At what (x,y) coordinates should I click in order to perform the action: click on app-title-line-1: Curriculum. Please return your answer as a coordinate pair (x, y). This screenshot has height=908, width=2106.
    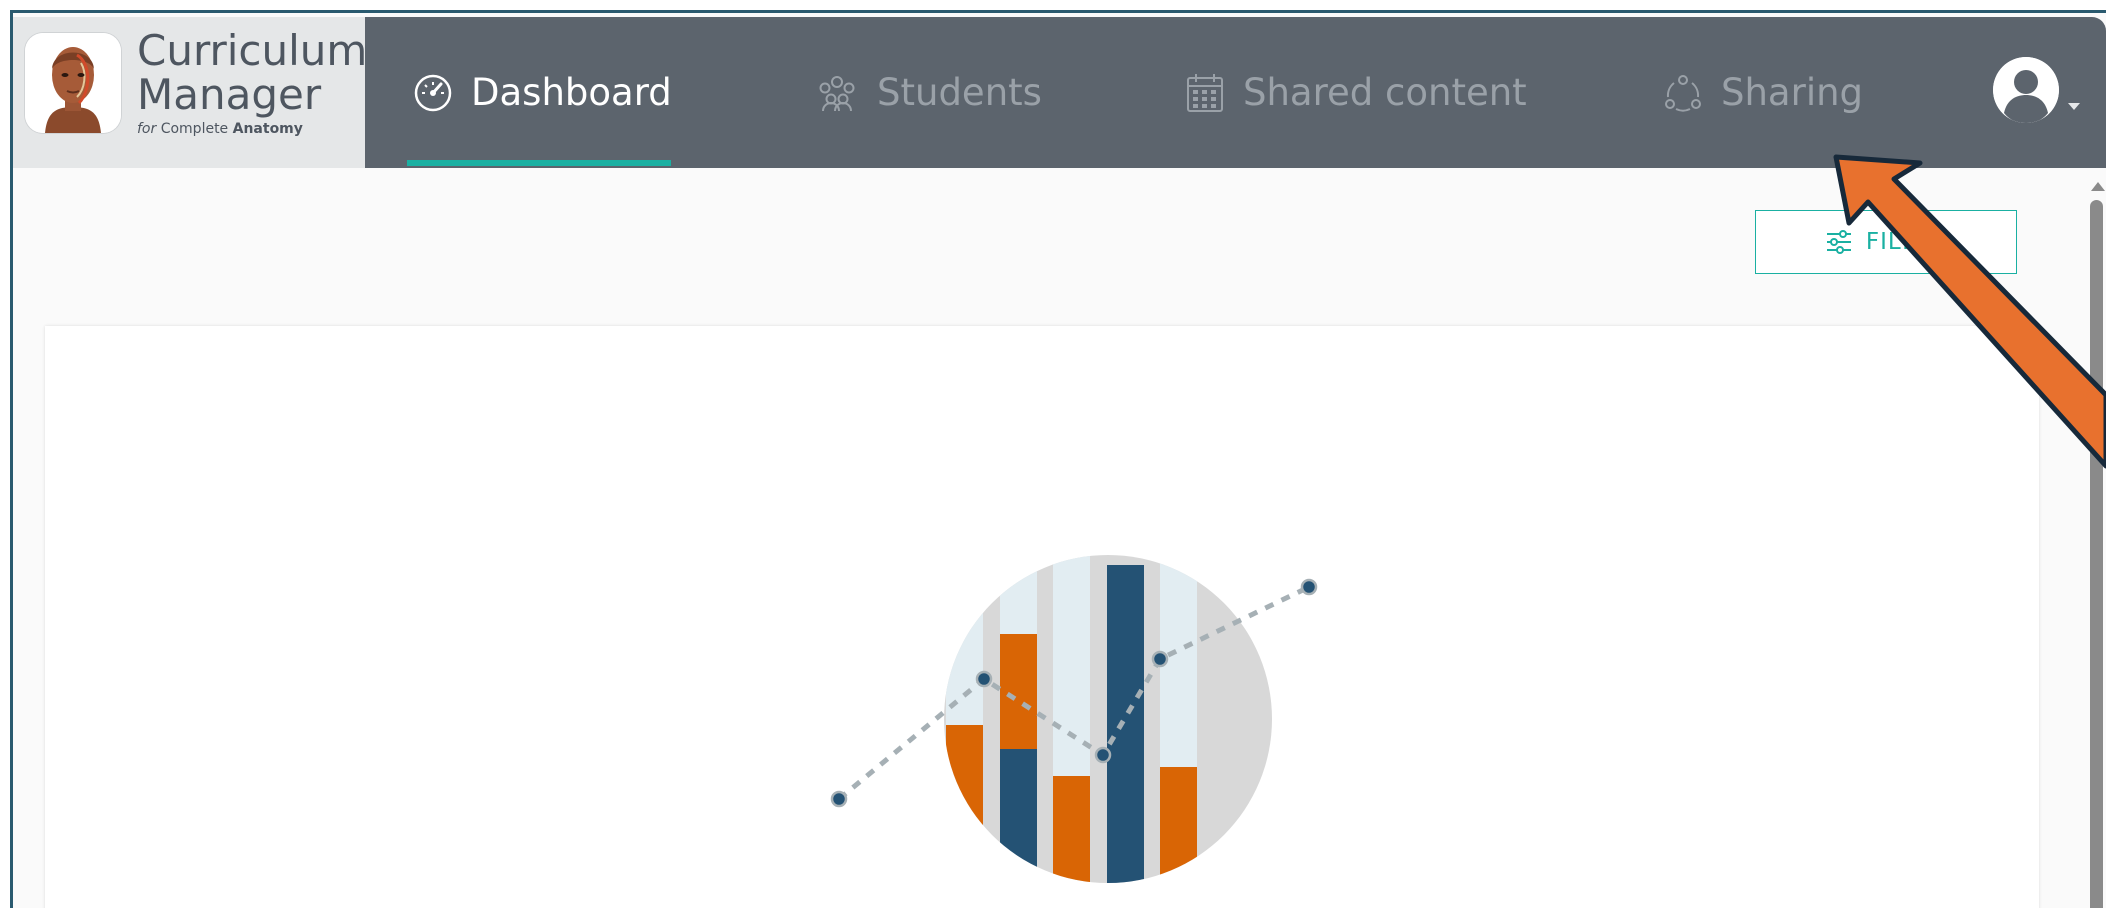
    Looking at the image, I should click on (252, 50).